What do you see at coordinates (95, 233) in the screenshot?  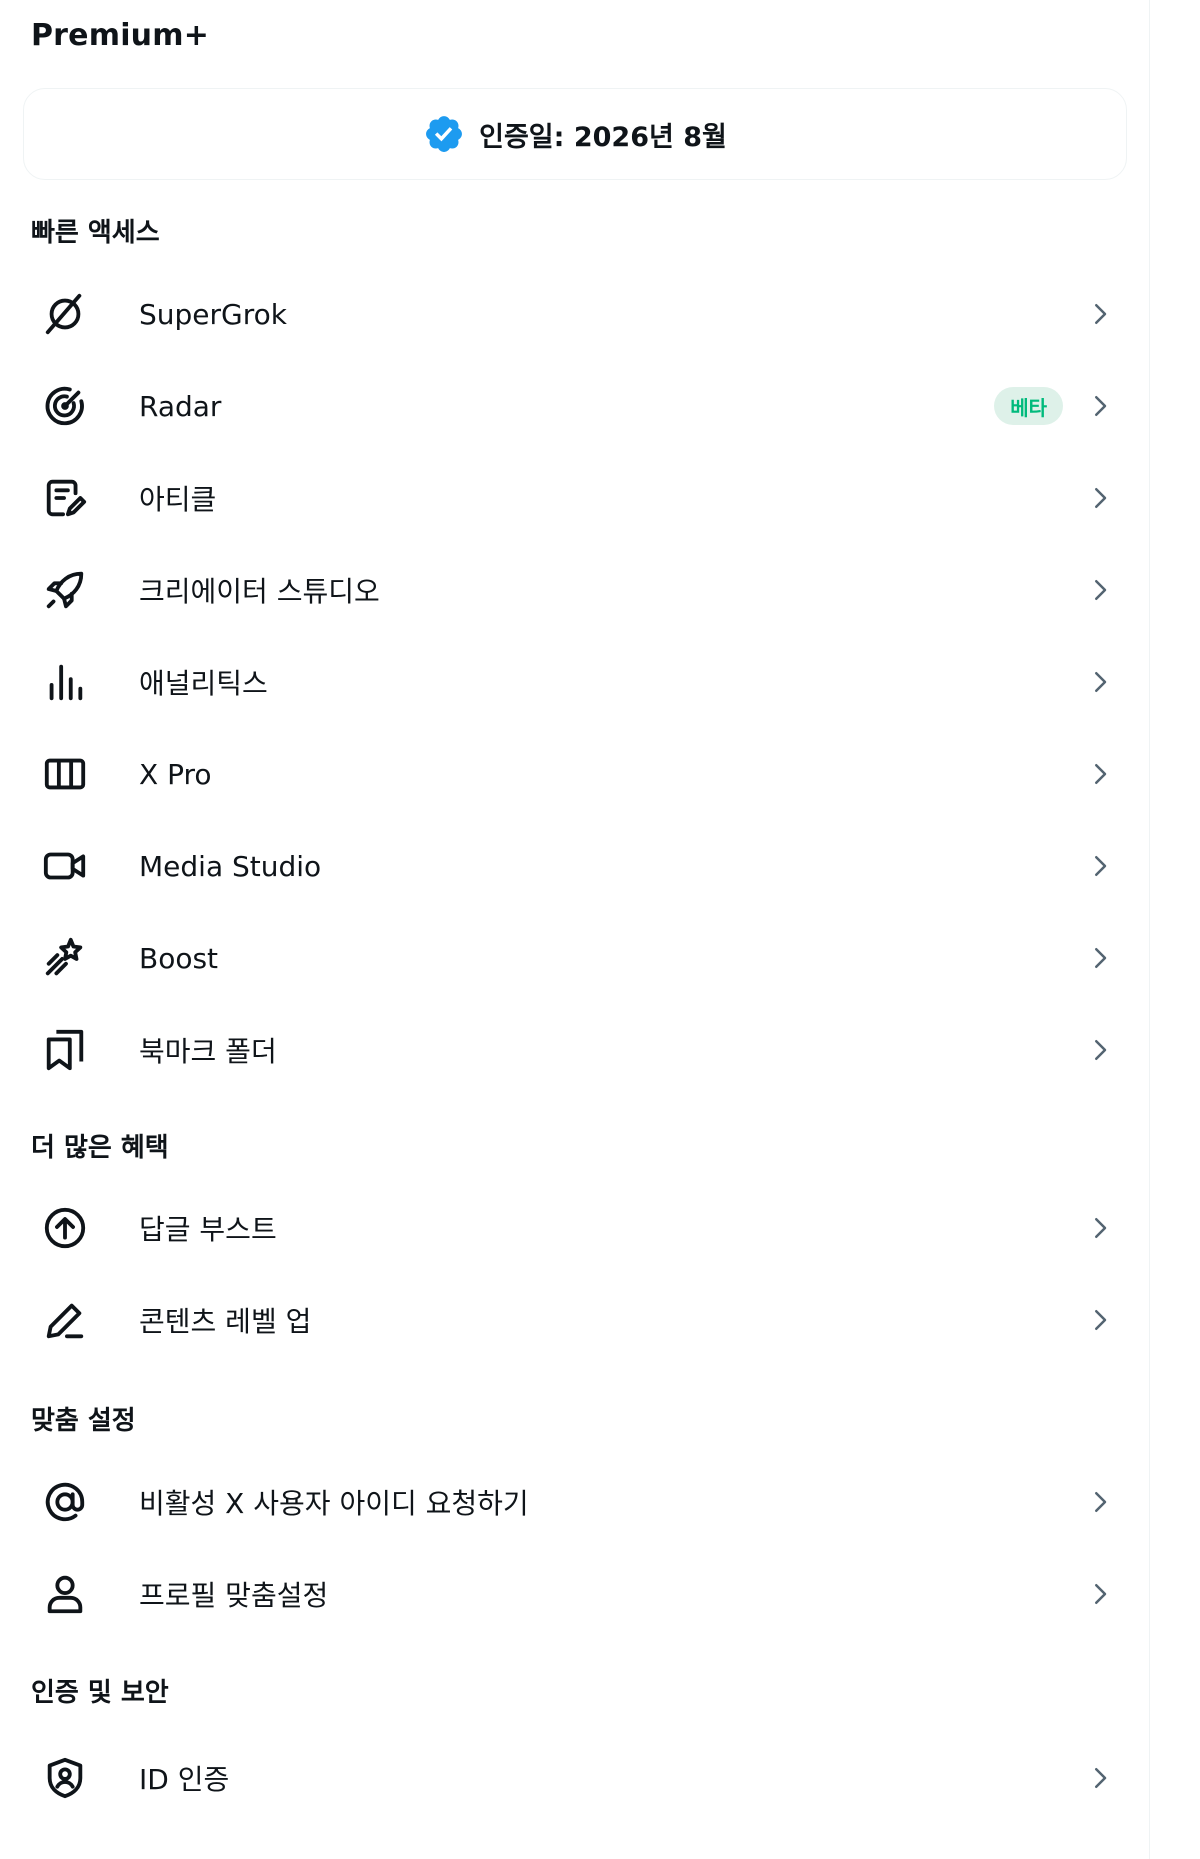 I see `section-title-quick-access: 빠른 액세스` at bounding box center [95, 233].